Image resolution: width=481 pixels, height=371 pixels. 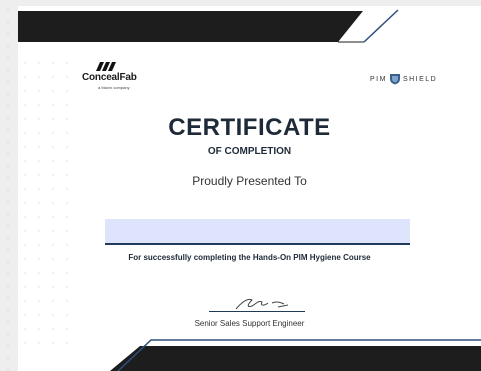 I want to click on certificate-title: CERTIFICATE, so click(x=249, y=127).